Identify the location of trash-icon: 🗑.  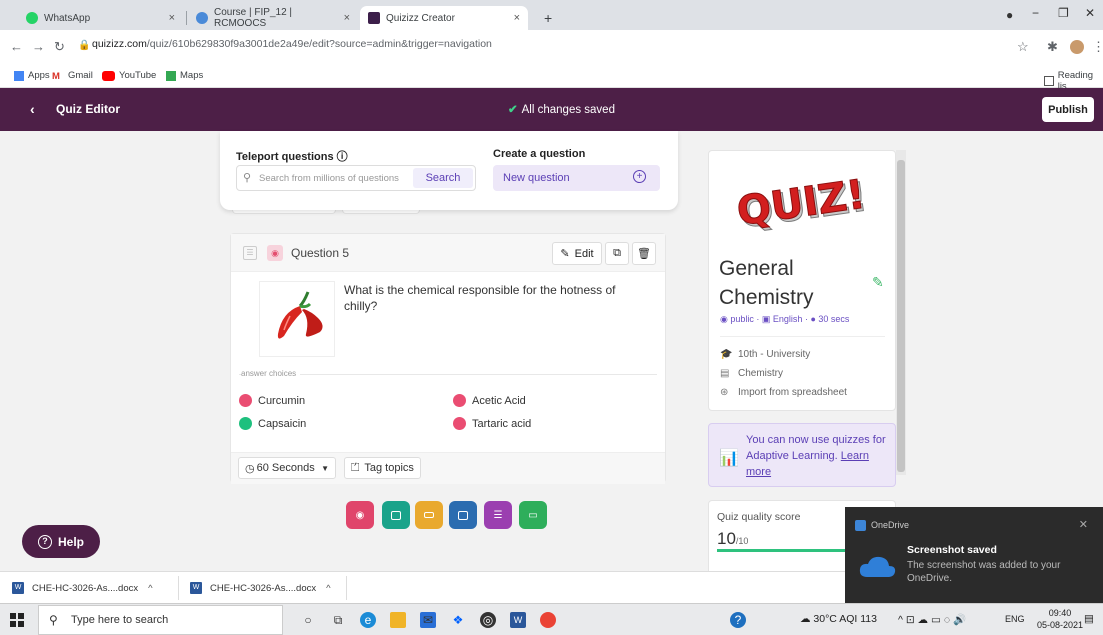
(644, 254).